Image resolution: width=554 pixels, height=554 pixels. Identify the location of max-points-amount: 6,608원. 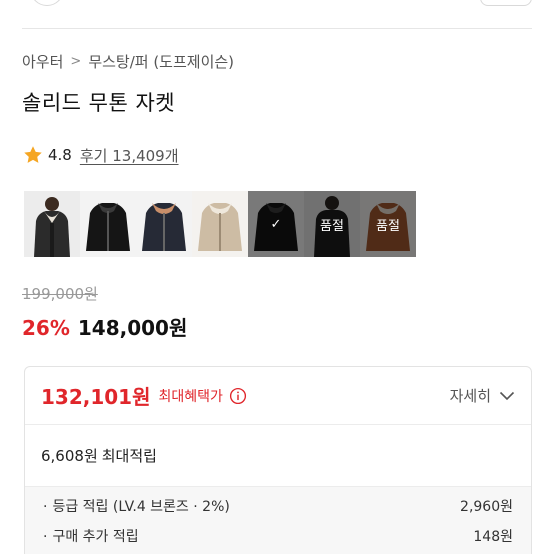
(69, 456).